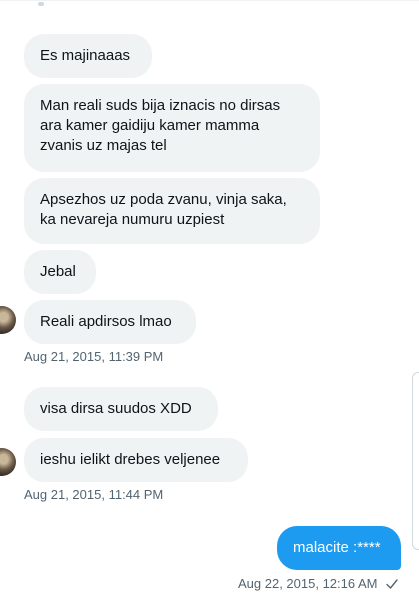  Describe the element at coordinates (136, 460) in the screenshot. I see `message-bubble: ieshu ielikt drebes veljenee` at that location.